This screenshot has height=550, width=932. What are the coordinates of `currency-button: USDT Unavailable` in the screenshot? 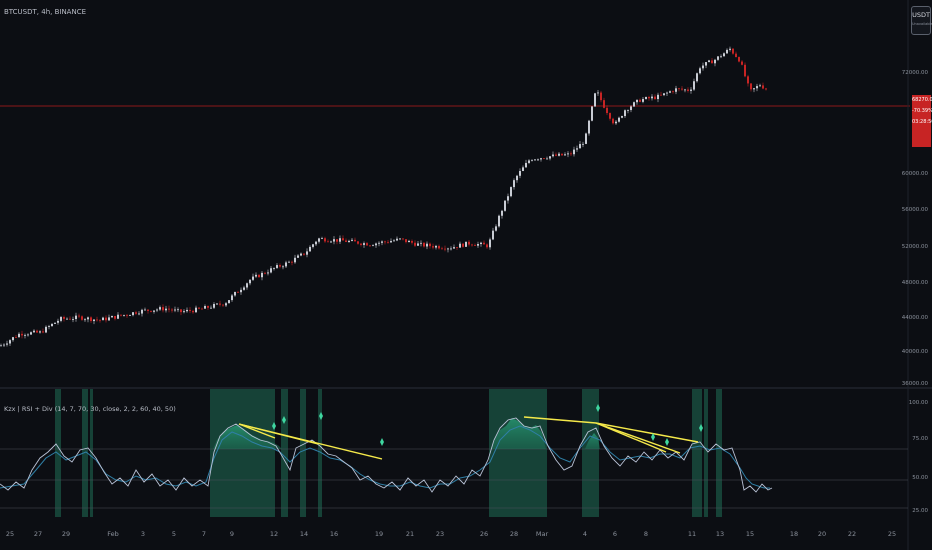 It's located at (921, 20).